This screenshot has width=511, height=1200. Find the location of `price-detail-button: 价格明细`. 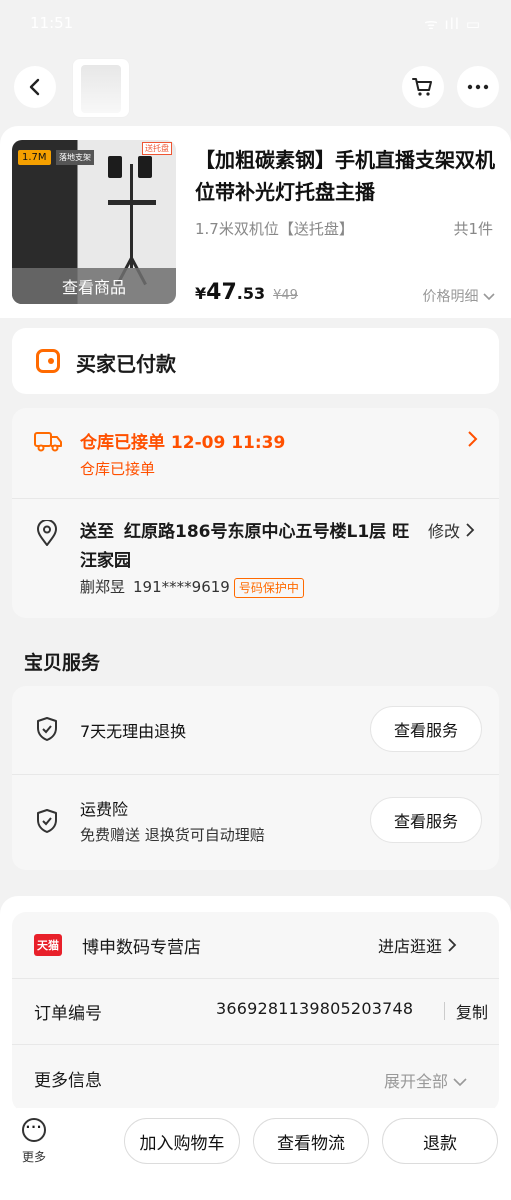

price-detail-button: 价格明细 is located at coordinates (459, 296).